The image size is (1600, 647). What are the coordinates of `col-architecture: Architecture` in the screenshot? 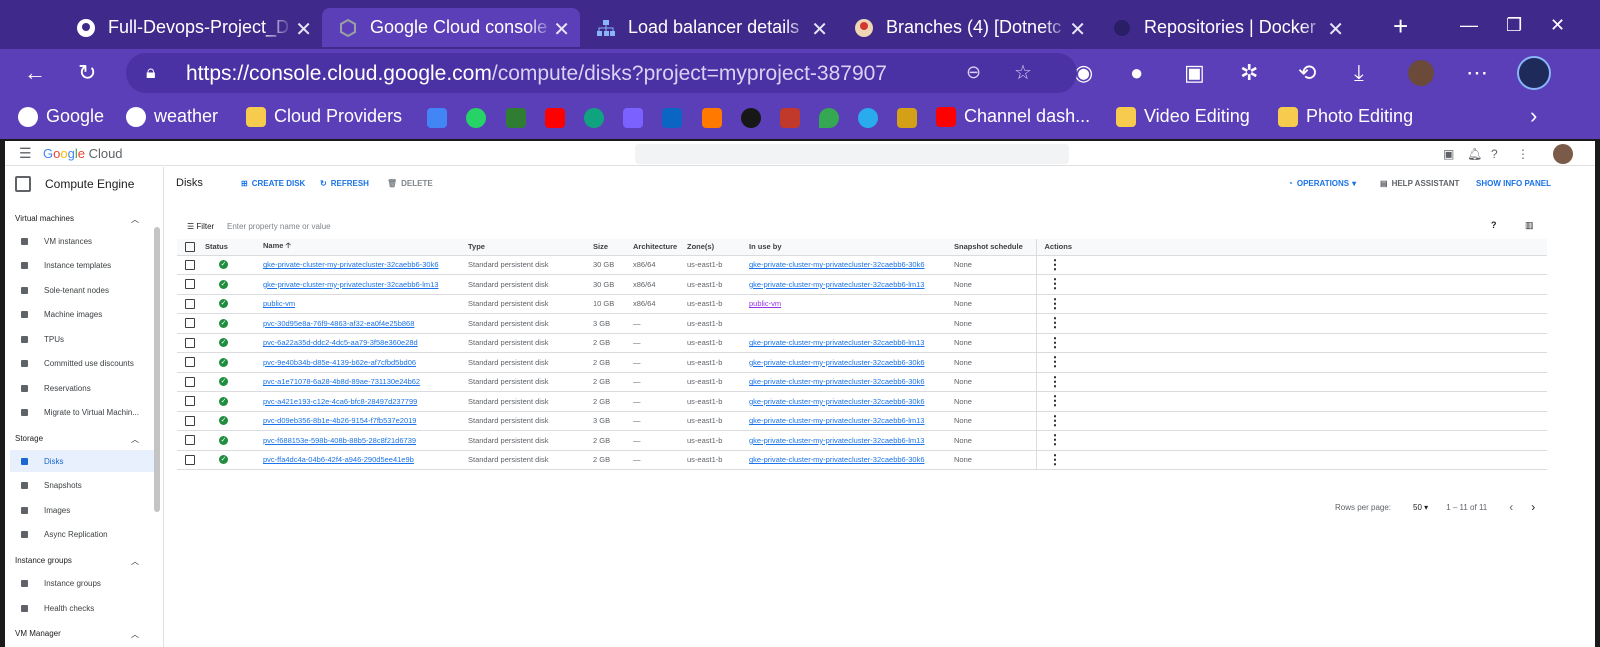 It's located at (657, 247).